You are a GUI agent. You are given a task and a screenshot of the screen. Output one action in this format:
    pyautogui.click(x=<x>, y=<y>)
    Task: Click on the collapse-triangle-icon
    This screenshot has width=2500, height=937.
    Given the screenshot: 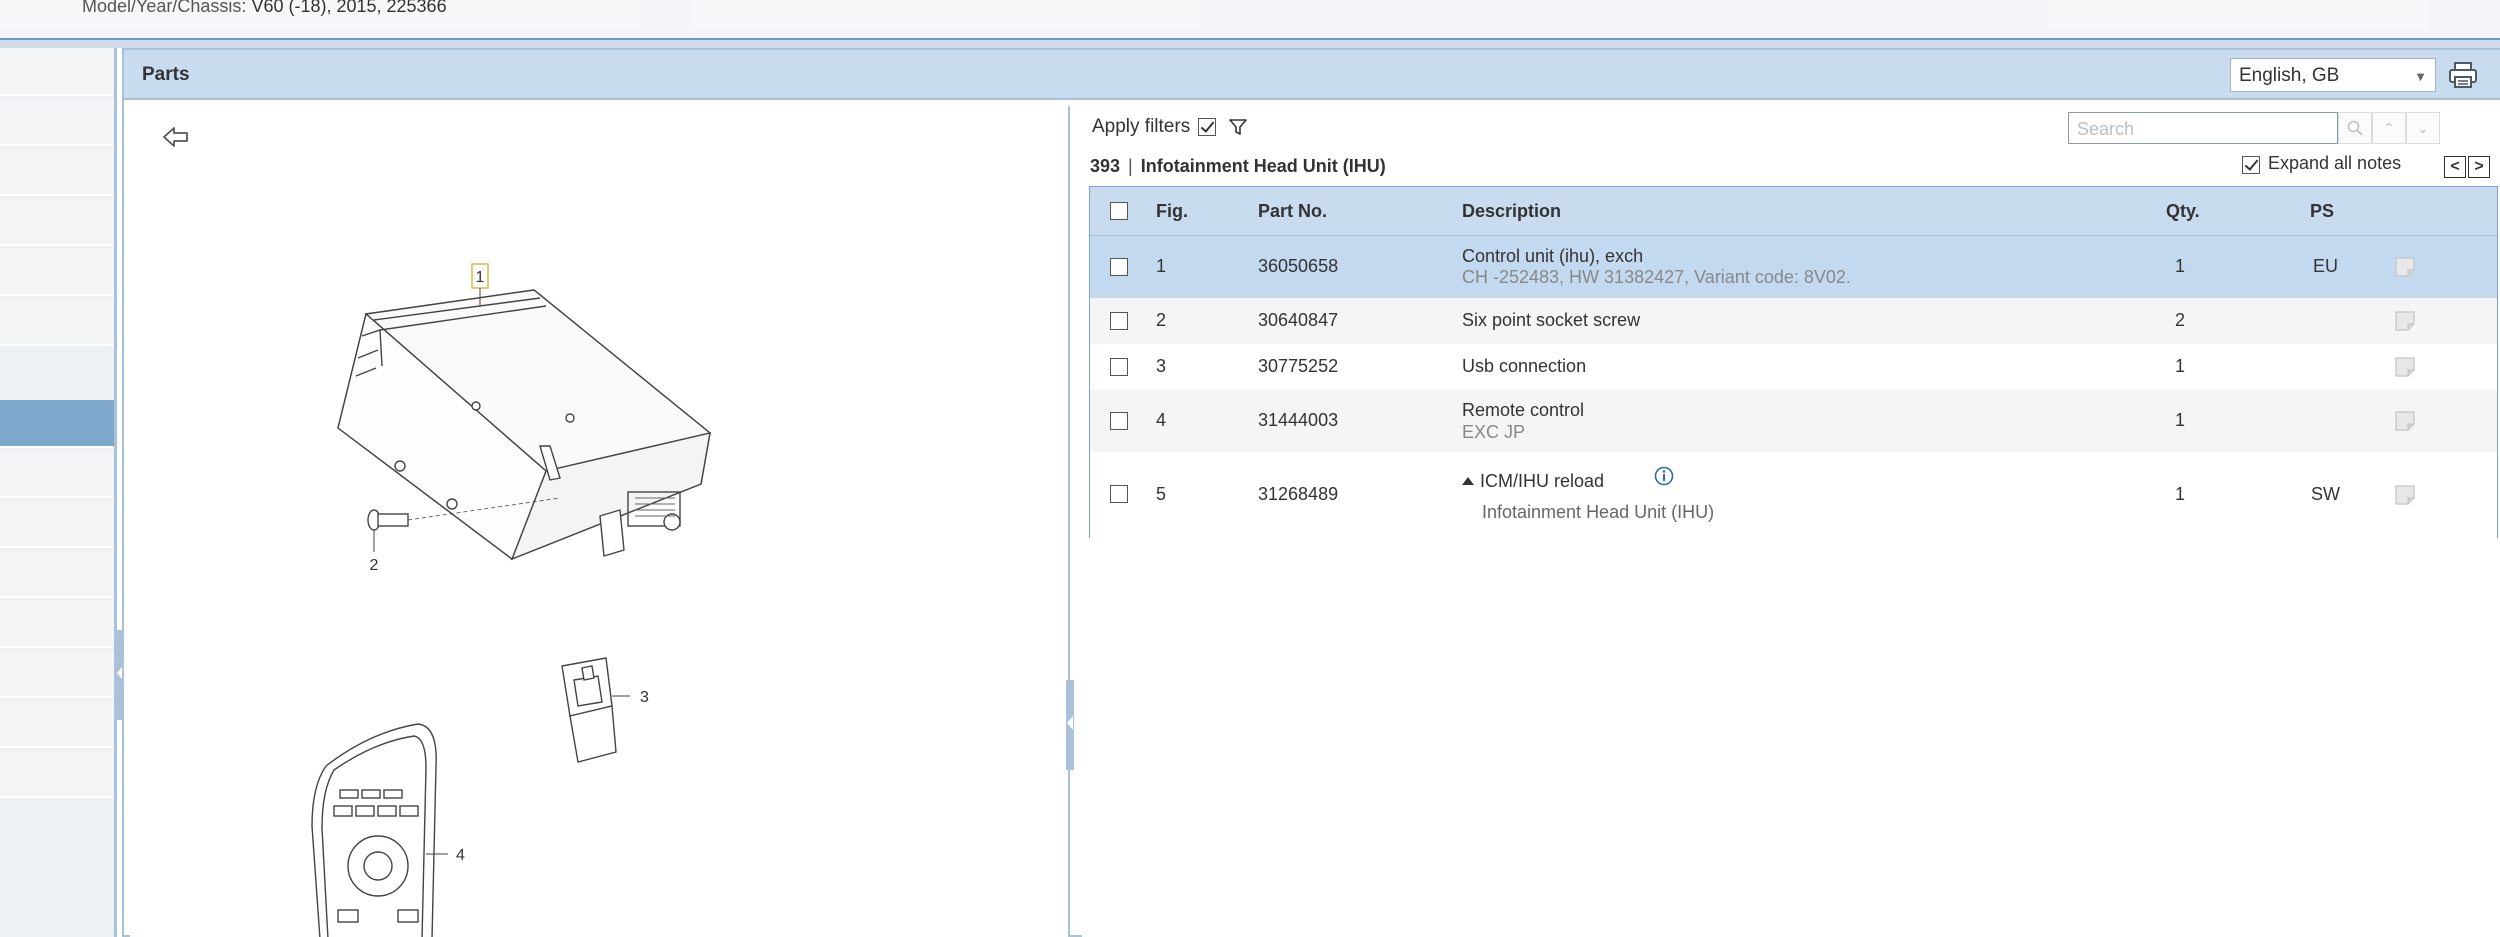 What is the action you would take?
    pyautogui.click(x=1468, y=481)
    